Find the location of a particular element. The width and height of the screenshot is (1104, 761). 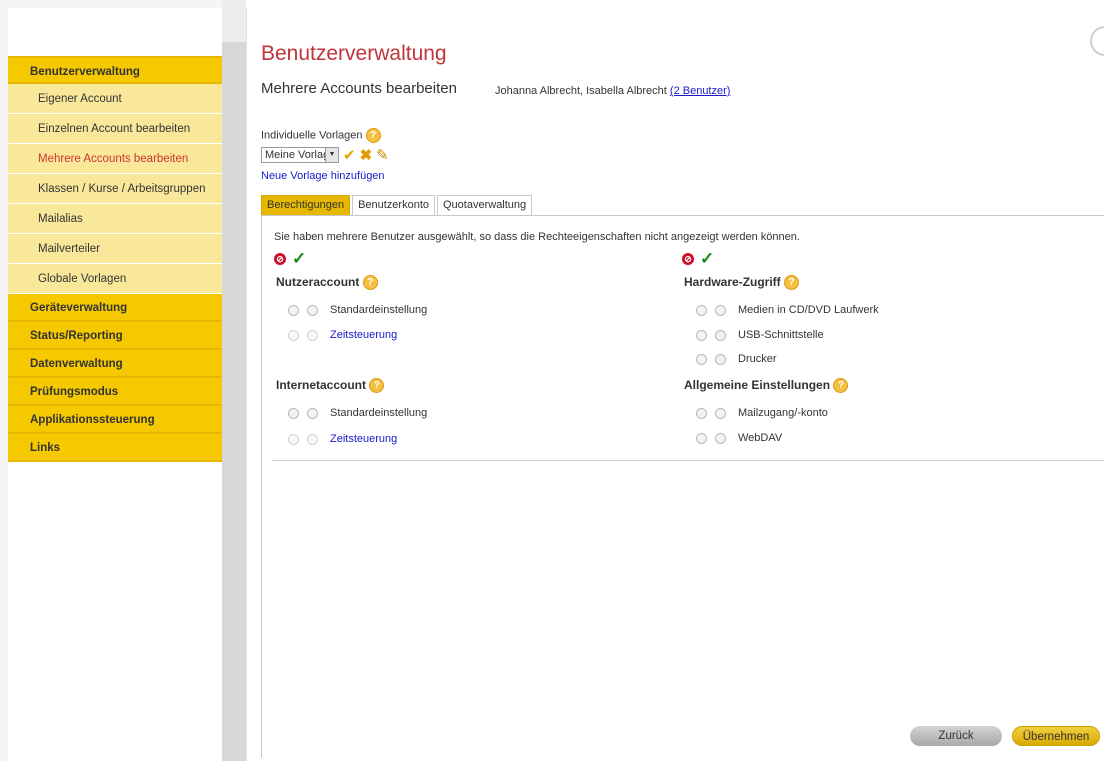

section-nutzeraccount: Nutzeraccount ? is located at coordinates (327, 283).